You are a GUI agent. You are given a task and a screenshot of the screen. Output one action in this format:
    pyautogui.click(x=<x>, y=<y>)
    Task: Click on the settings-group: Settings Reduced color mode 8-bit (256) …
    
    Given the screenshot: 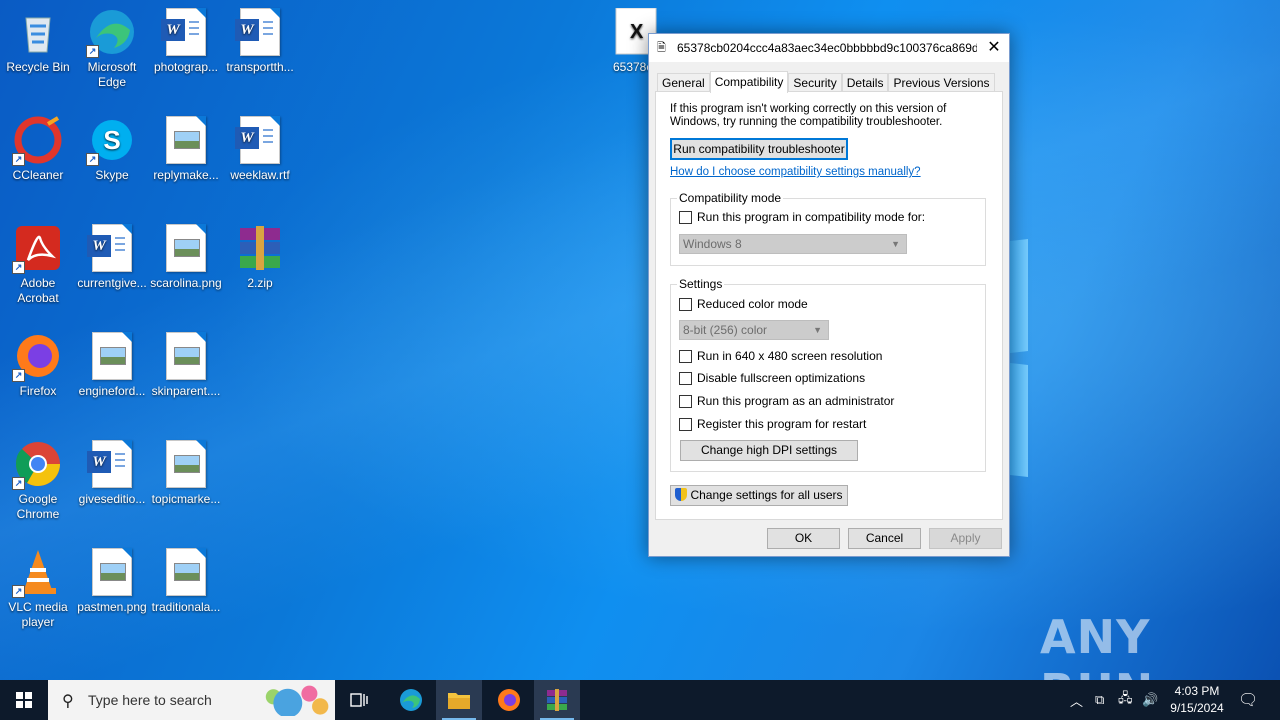 What is the action you would take?
    pyautogui.click(x=828, y=374)
    